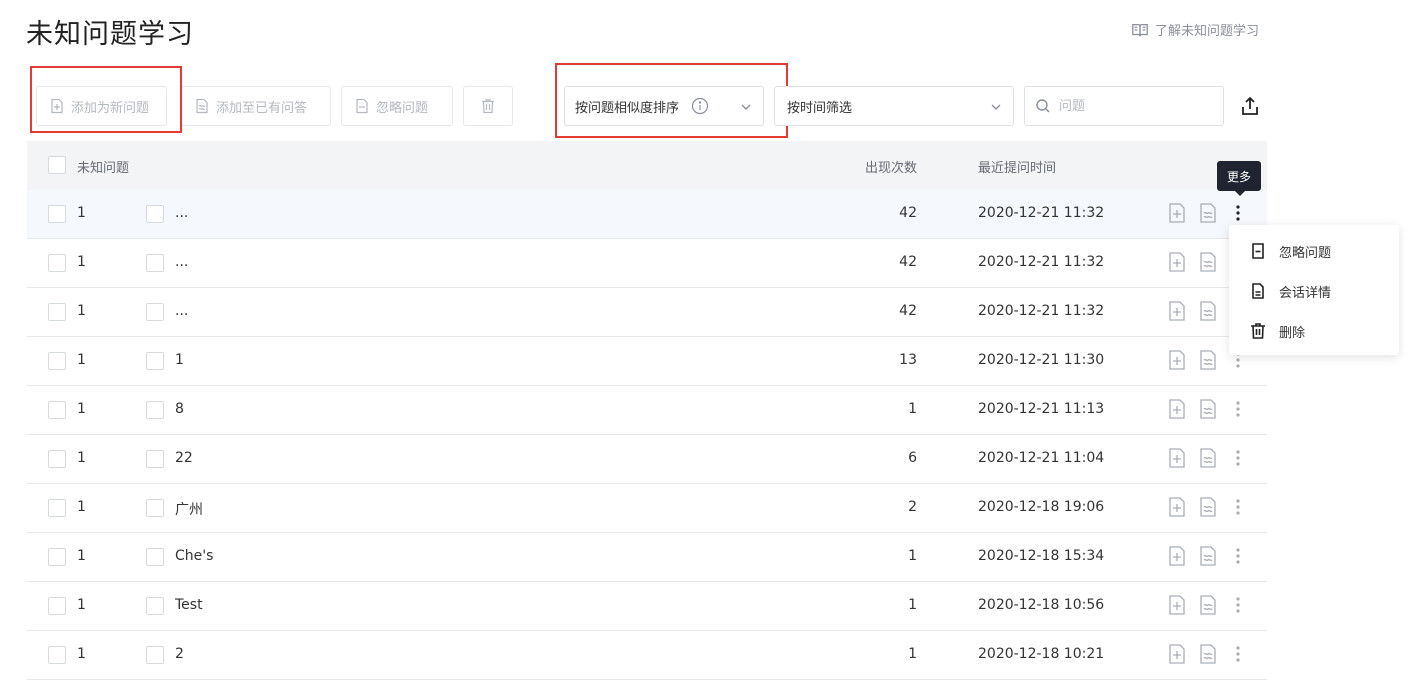 The image size is (1409, 696). I want to click on question-text: Che's, so click(194, 556).